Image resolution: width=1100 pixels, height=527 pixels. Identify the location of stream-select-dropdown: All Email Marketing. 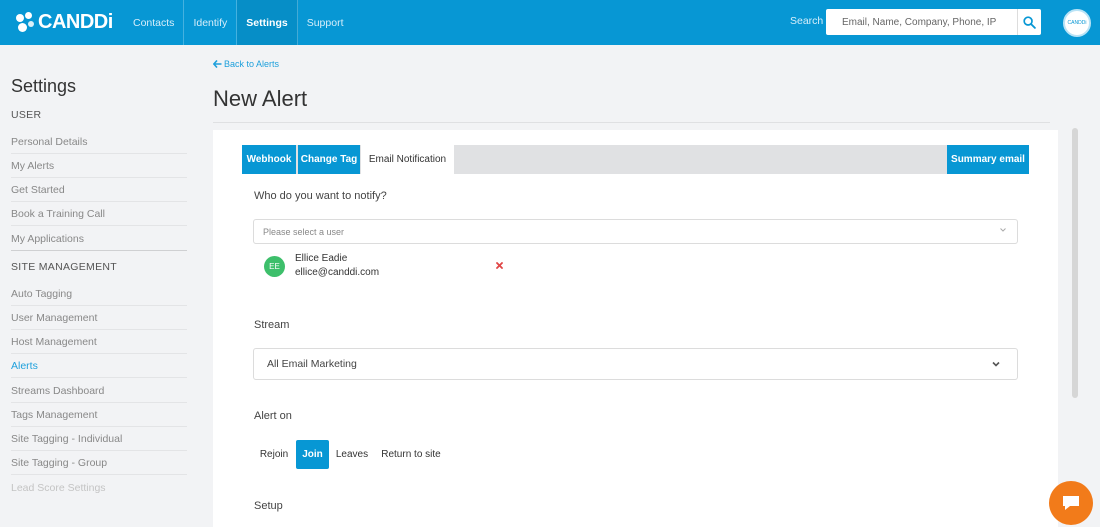
(635, 364).